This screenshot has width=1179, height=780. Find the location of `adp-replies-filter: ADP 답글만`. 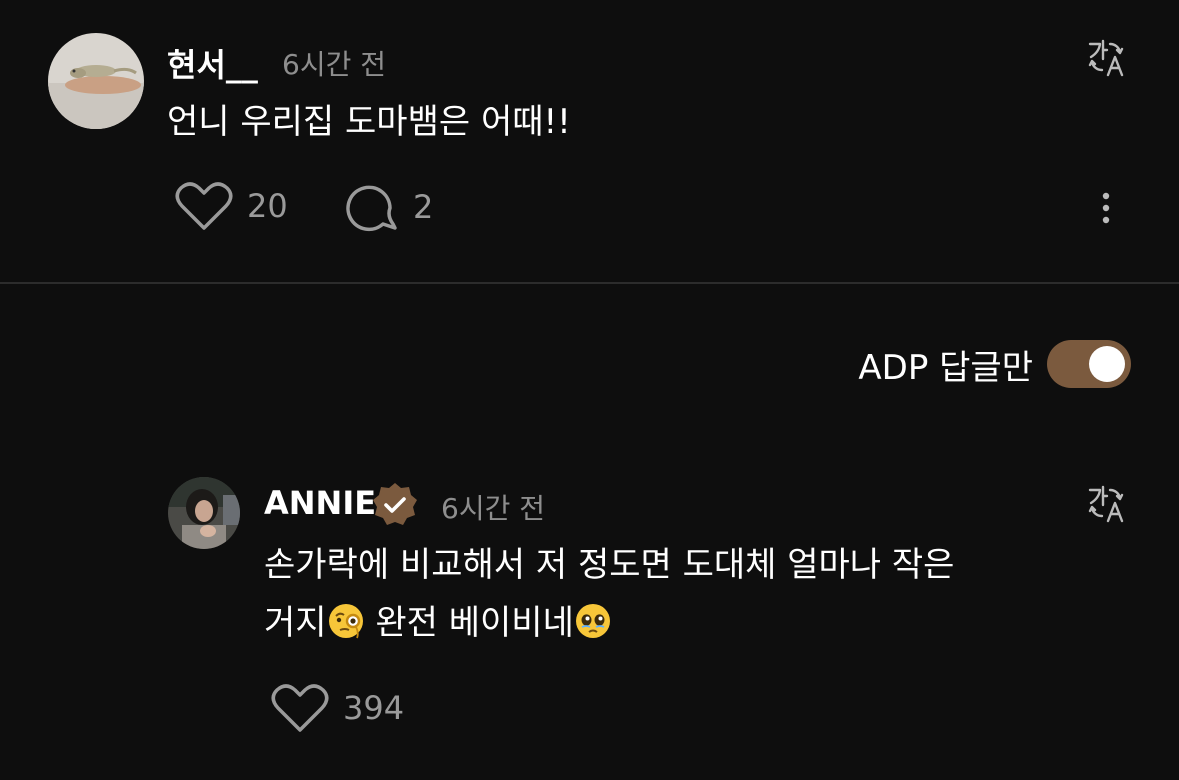

adp-replies-filter: ADP 답글만 is located at coordinates (994, 364).